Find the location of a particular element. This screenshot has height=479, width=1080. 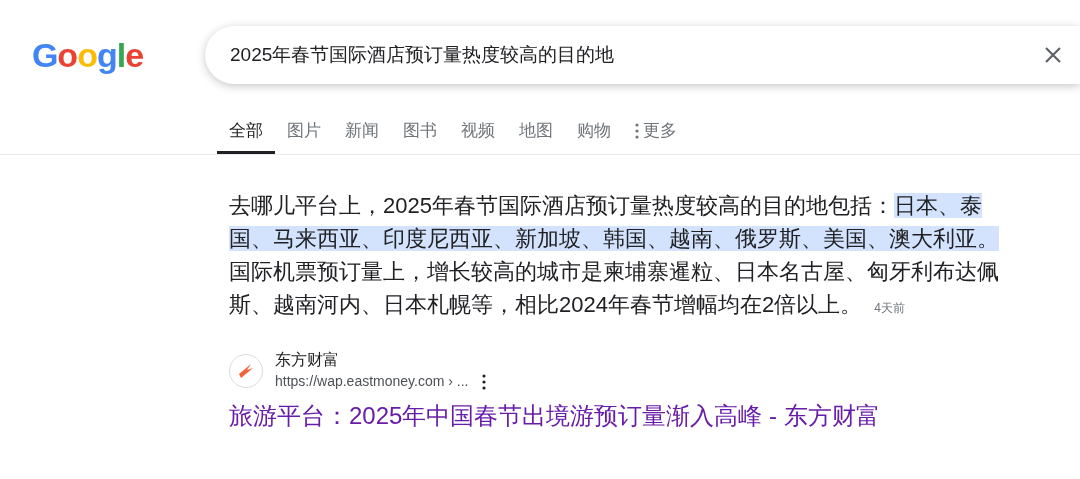

site-name: 东方财富 is located at coordinates (307, 360).